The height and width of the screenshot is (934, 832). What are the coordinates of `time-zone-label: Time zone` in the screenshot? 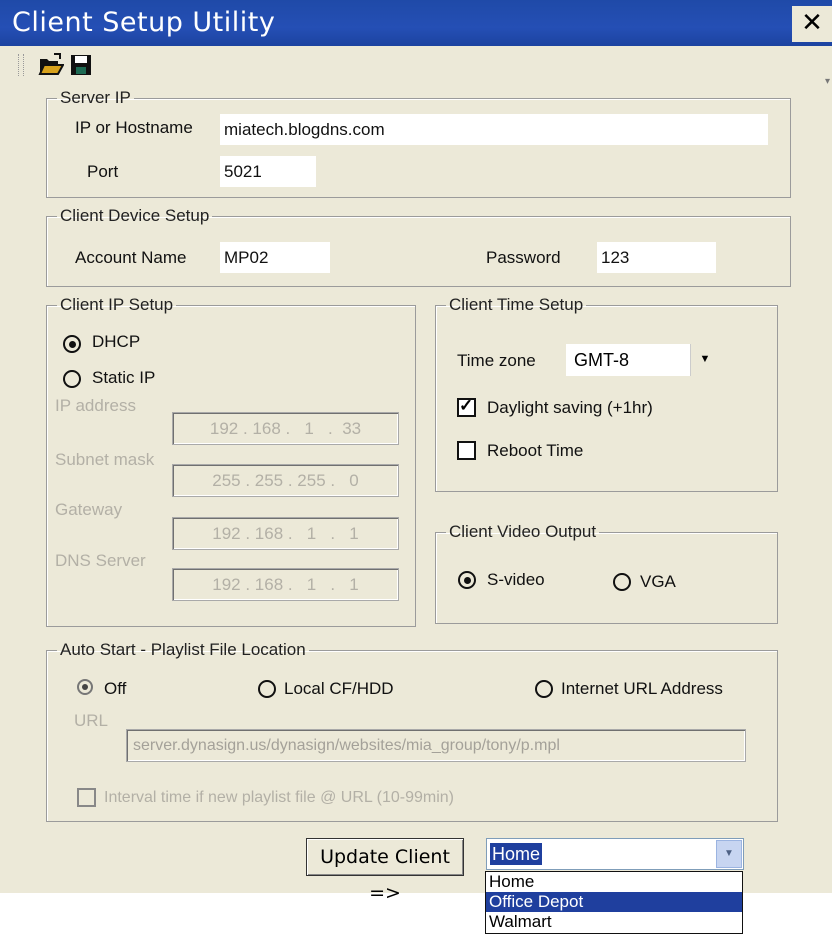 It's located at (496, 360).